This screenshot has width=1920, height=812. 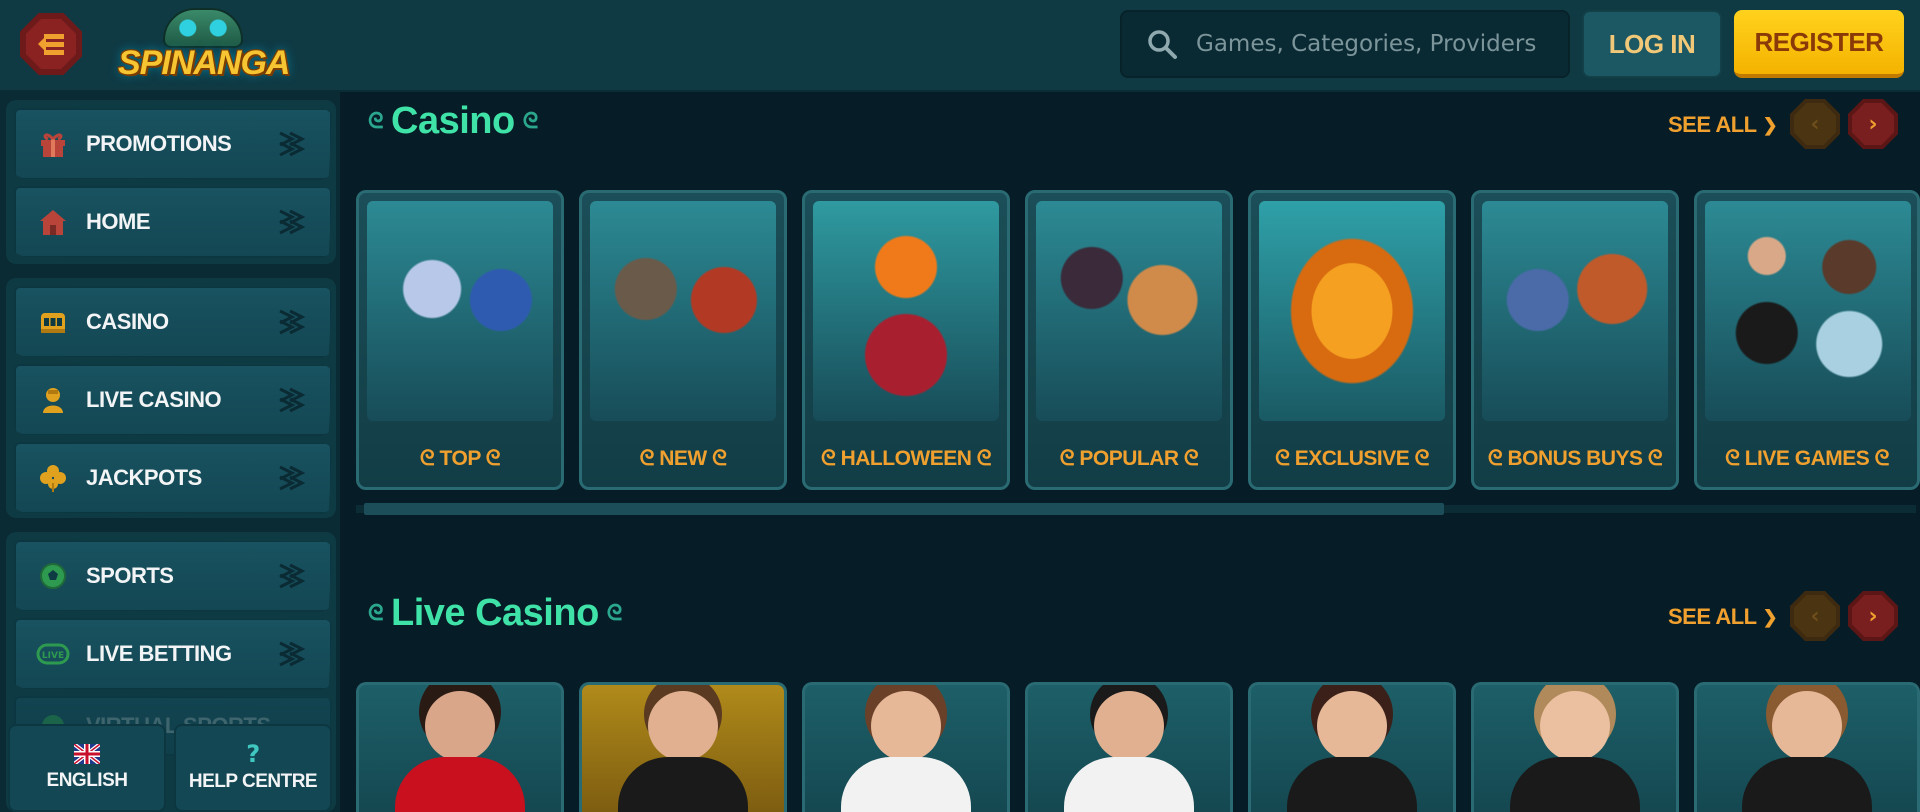 I want to click on live-icon: LIVE, so click(x=53, y=654).